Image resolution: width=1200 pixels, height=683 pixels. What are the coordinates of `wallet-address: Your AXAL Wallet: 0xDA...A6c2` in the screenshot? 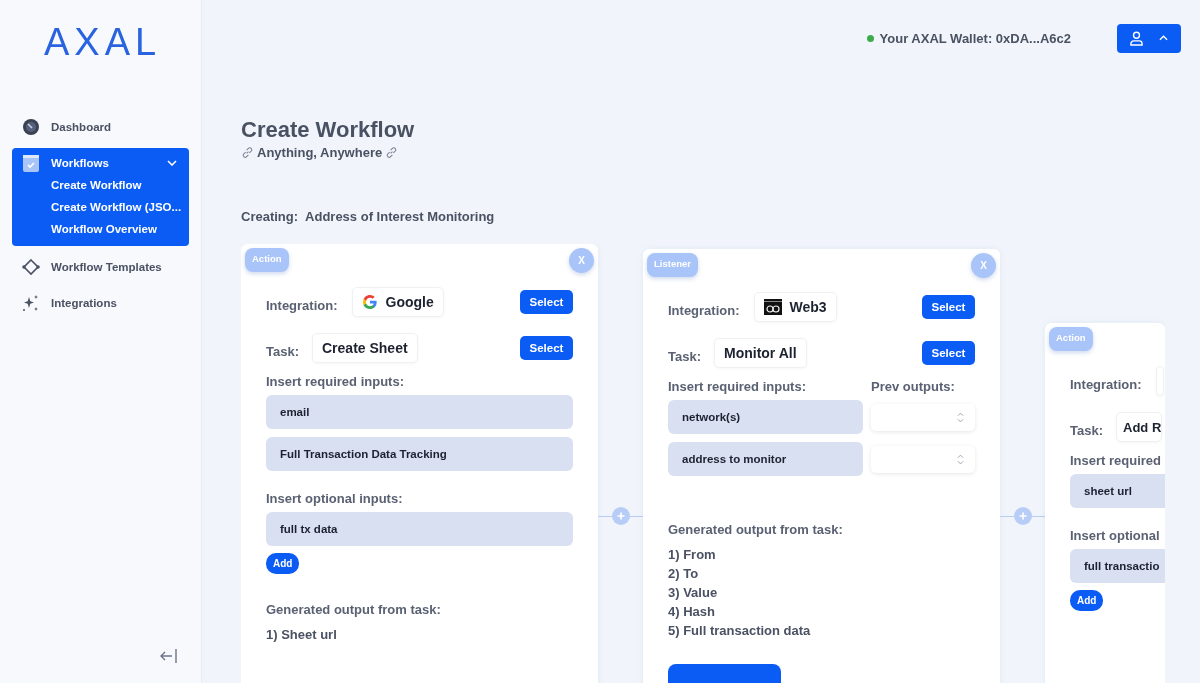 It's located at (975, 38).